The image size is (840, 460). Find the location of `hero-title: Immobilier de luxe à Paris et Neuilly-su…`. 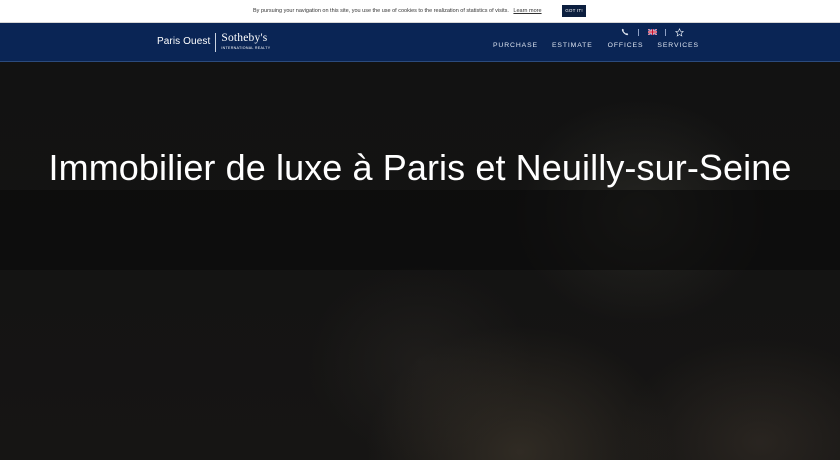

hero-title: Immobilier de luxe à Paris et Neuilly-su… is located at coordinates (420, 167).